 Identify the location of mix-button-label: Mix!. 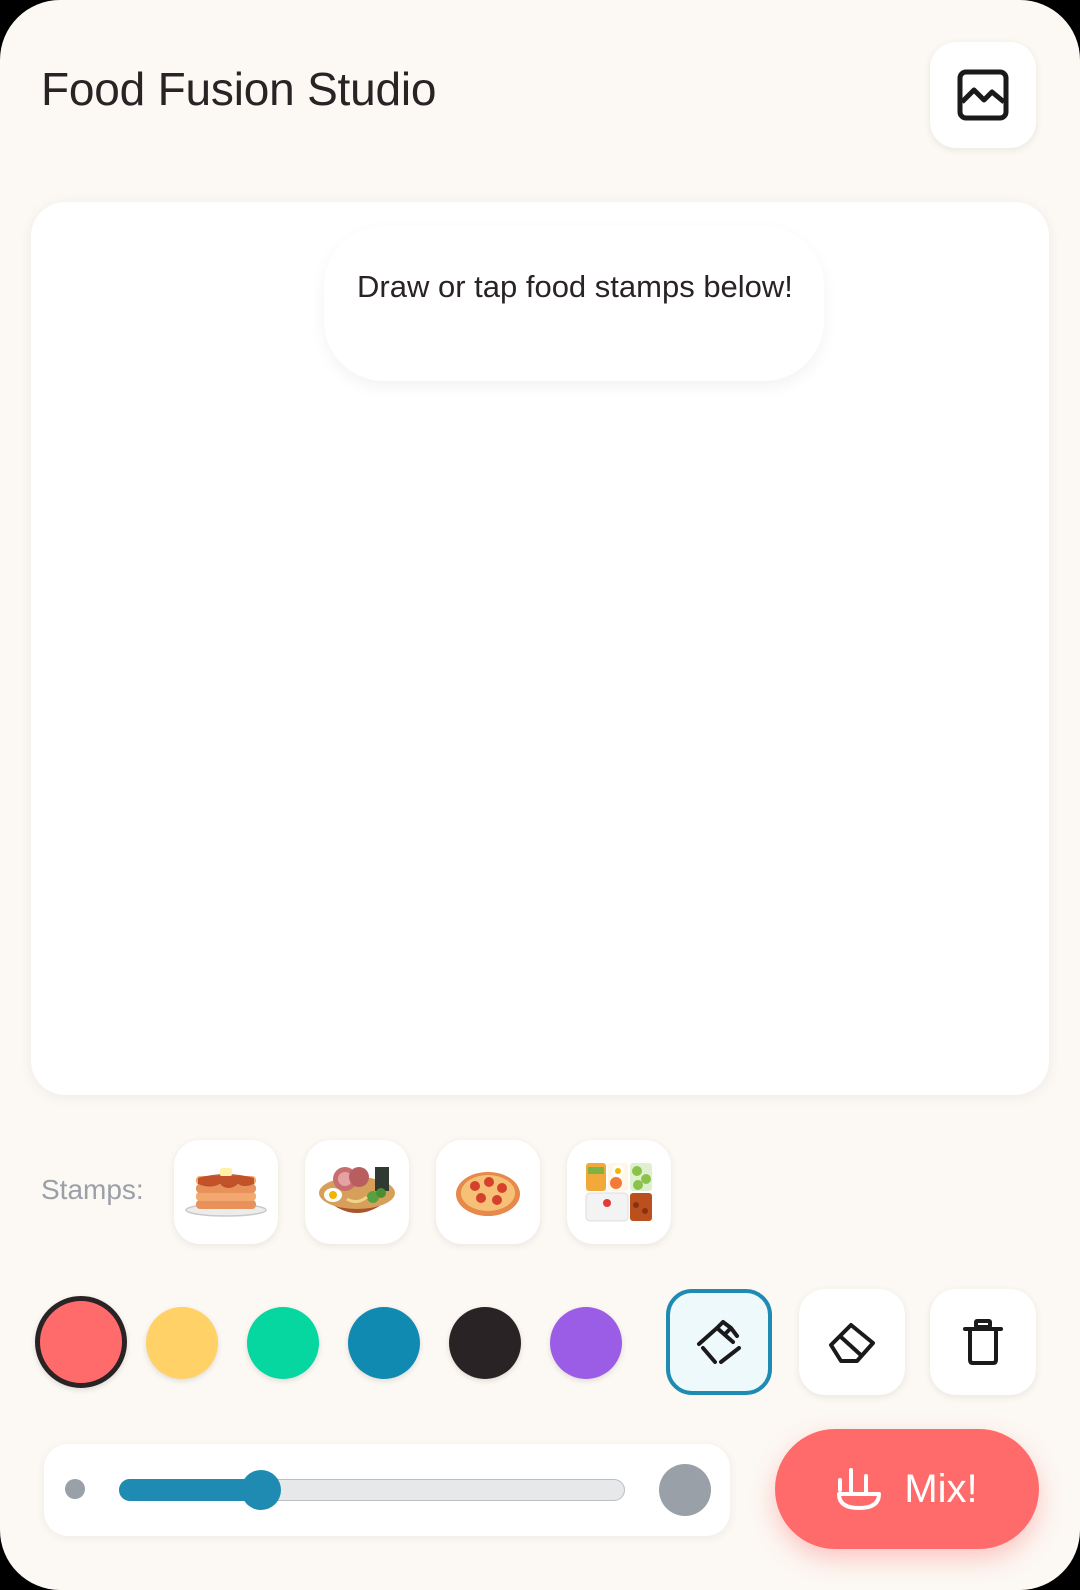
(941, 1488).